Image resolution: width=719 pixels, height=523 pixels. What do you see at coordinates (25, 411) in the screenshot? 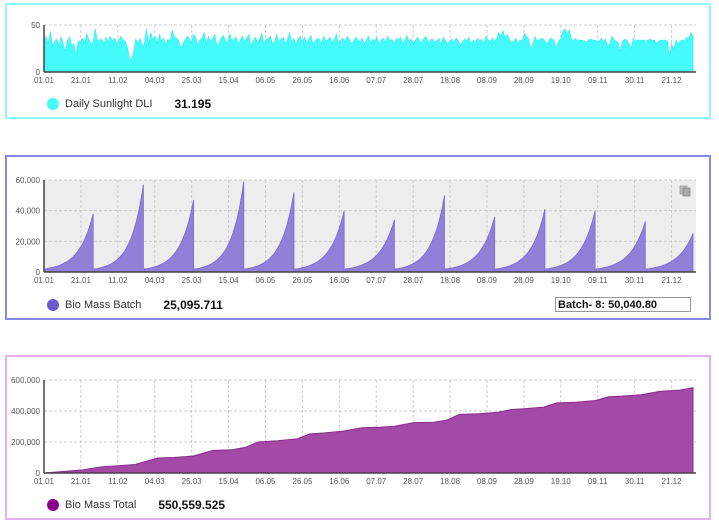
I see `y-tick-label: 400,000` at bounding box center [25, 411].